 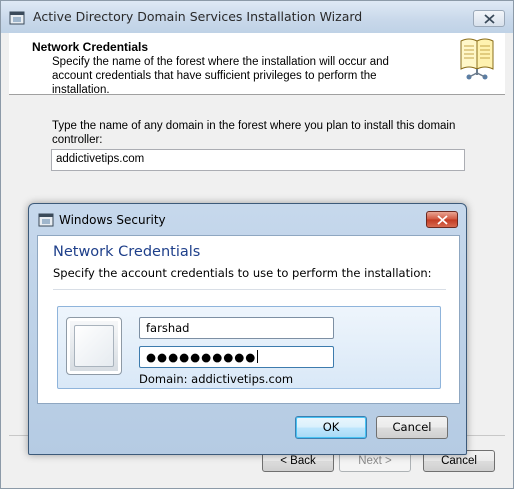 I want to click on ok-button: OK, so click(x=331, y=427).